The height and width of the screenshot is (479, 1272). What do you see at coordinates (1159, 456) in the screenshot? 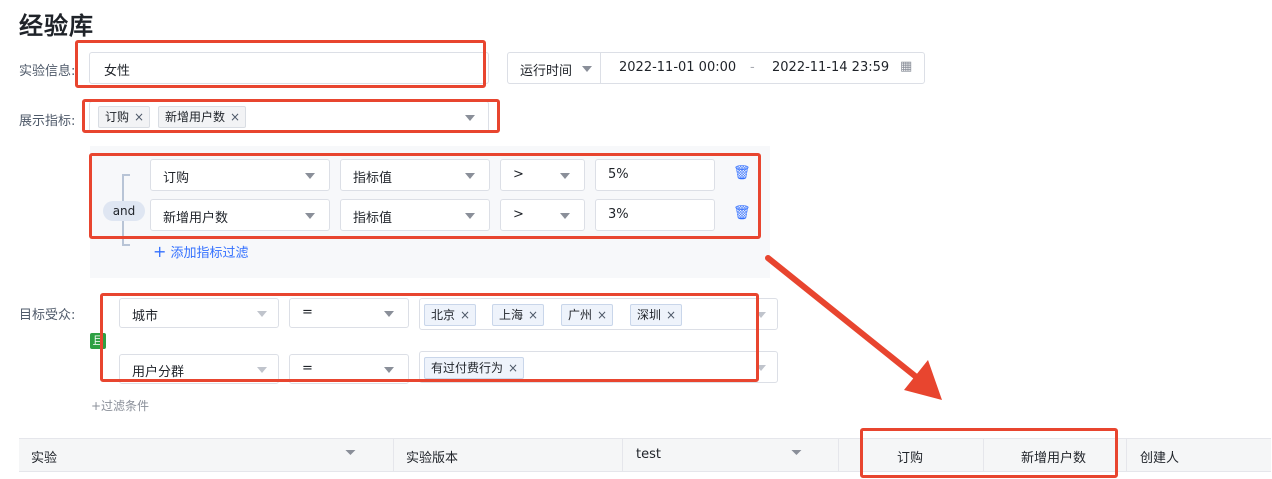
I see `column-header-creator: 创建人` at bounding box center [1159, 456].